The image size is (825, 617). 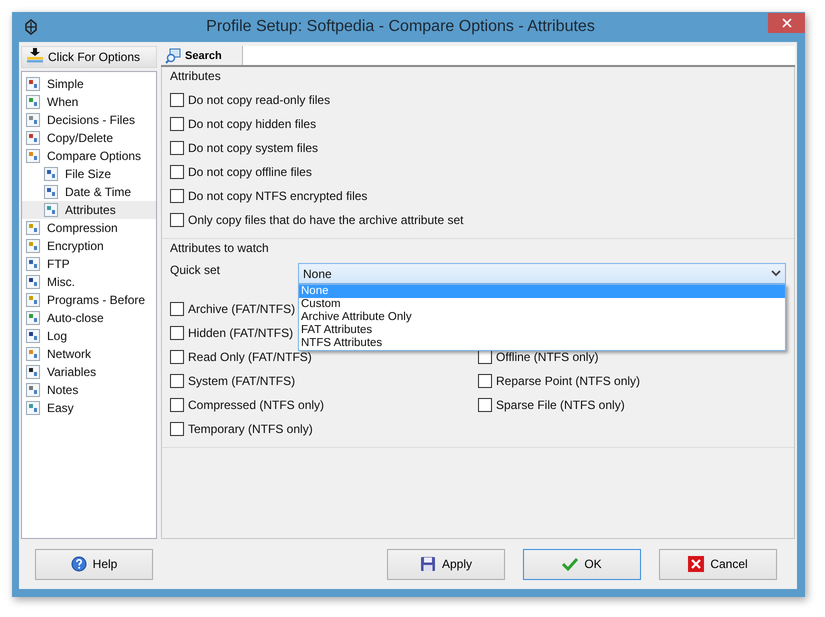 What do you see at coordinates (232, 333) in the screenshot?
I see `checkbox: Hidden (FAT/NTFS)` at bounding box center [232, 333].